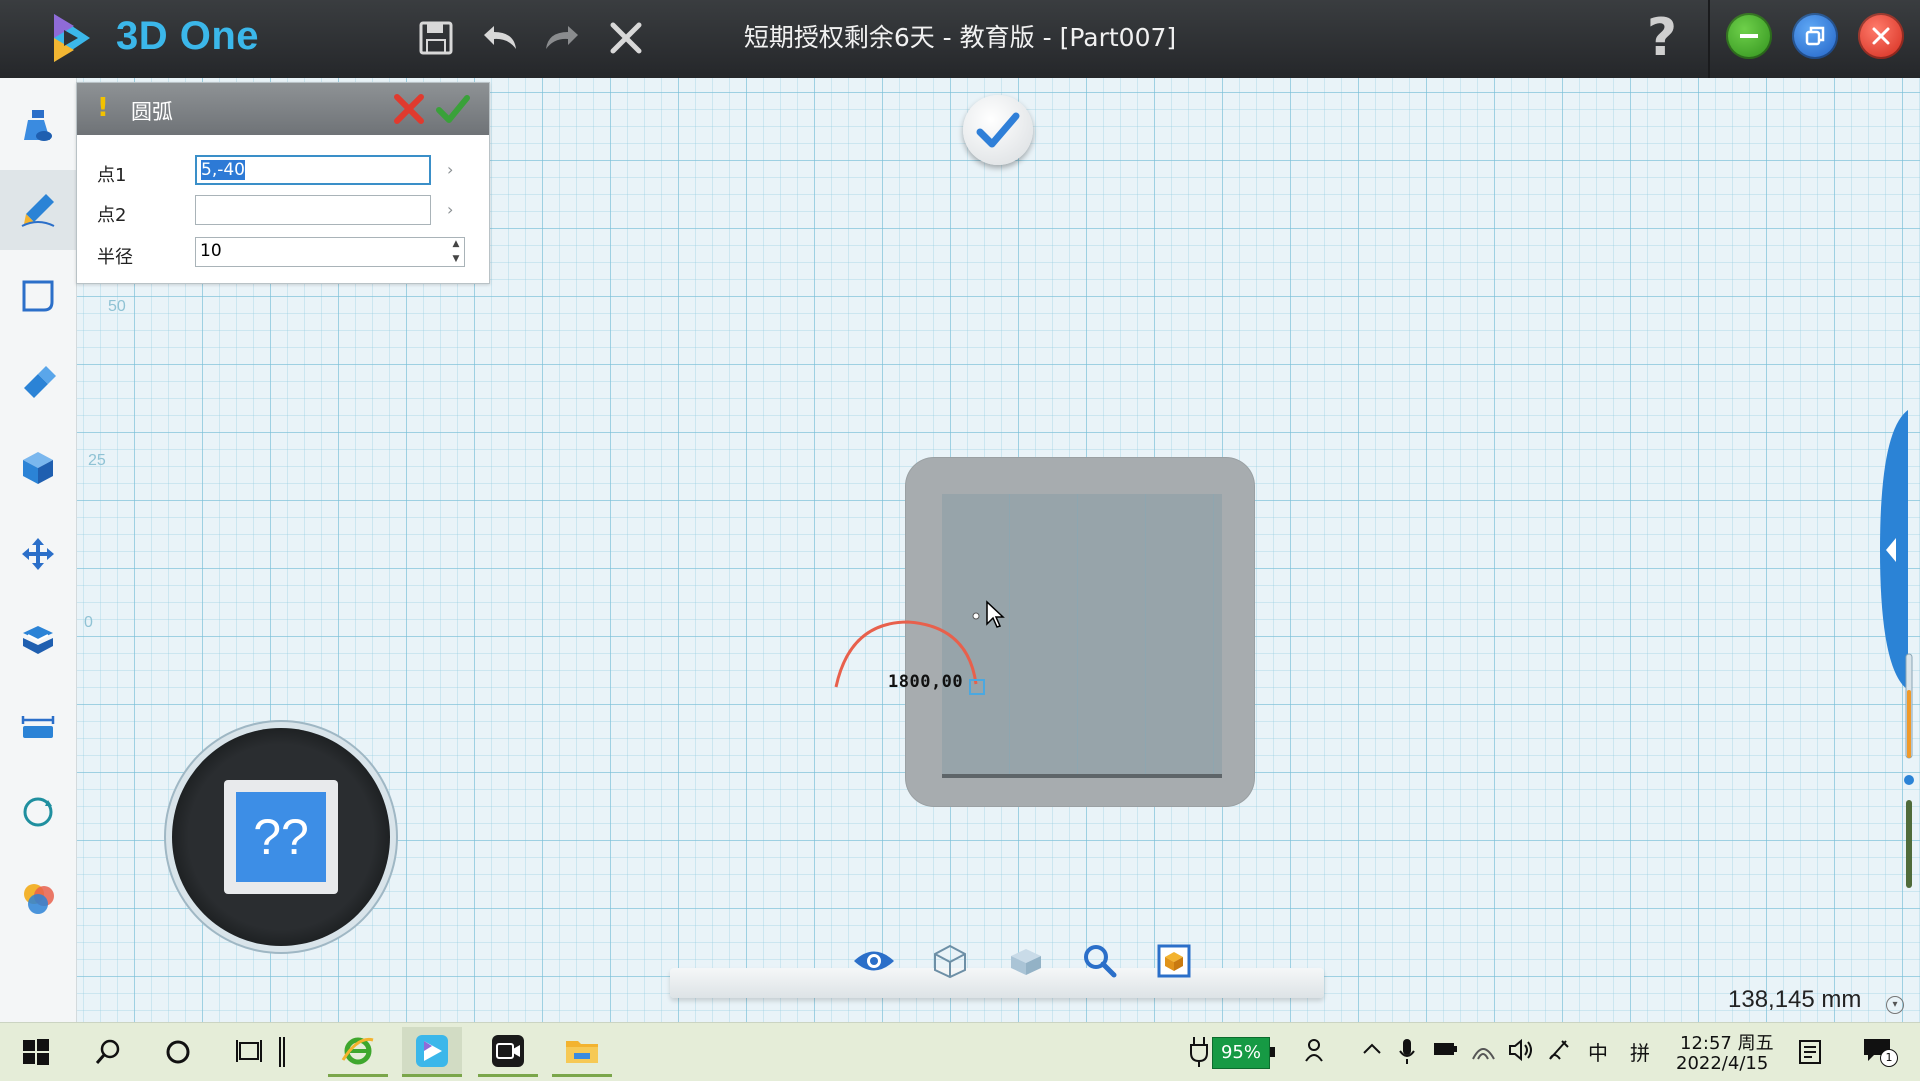  What do you see at coordinates (1909, 770) in the screenshot?
I see `zoom-slider` at bounding box center [1909, 770].